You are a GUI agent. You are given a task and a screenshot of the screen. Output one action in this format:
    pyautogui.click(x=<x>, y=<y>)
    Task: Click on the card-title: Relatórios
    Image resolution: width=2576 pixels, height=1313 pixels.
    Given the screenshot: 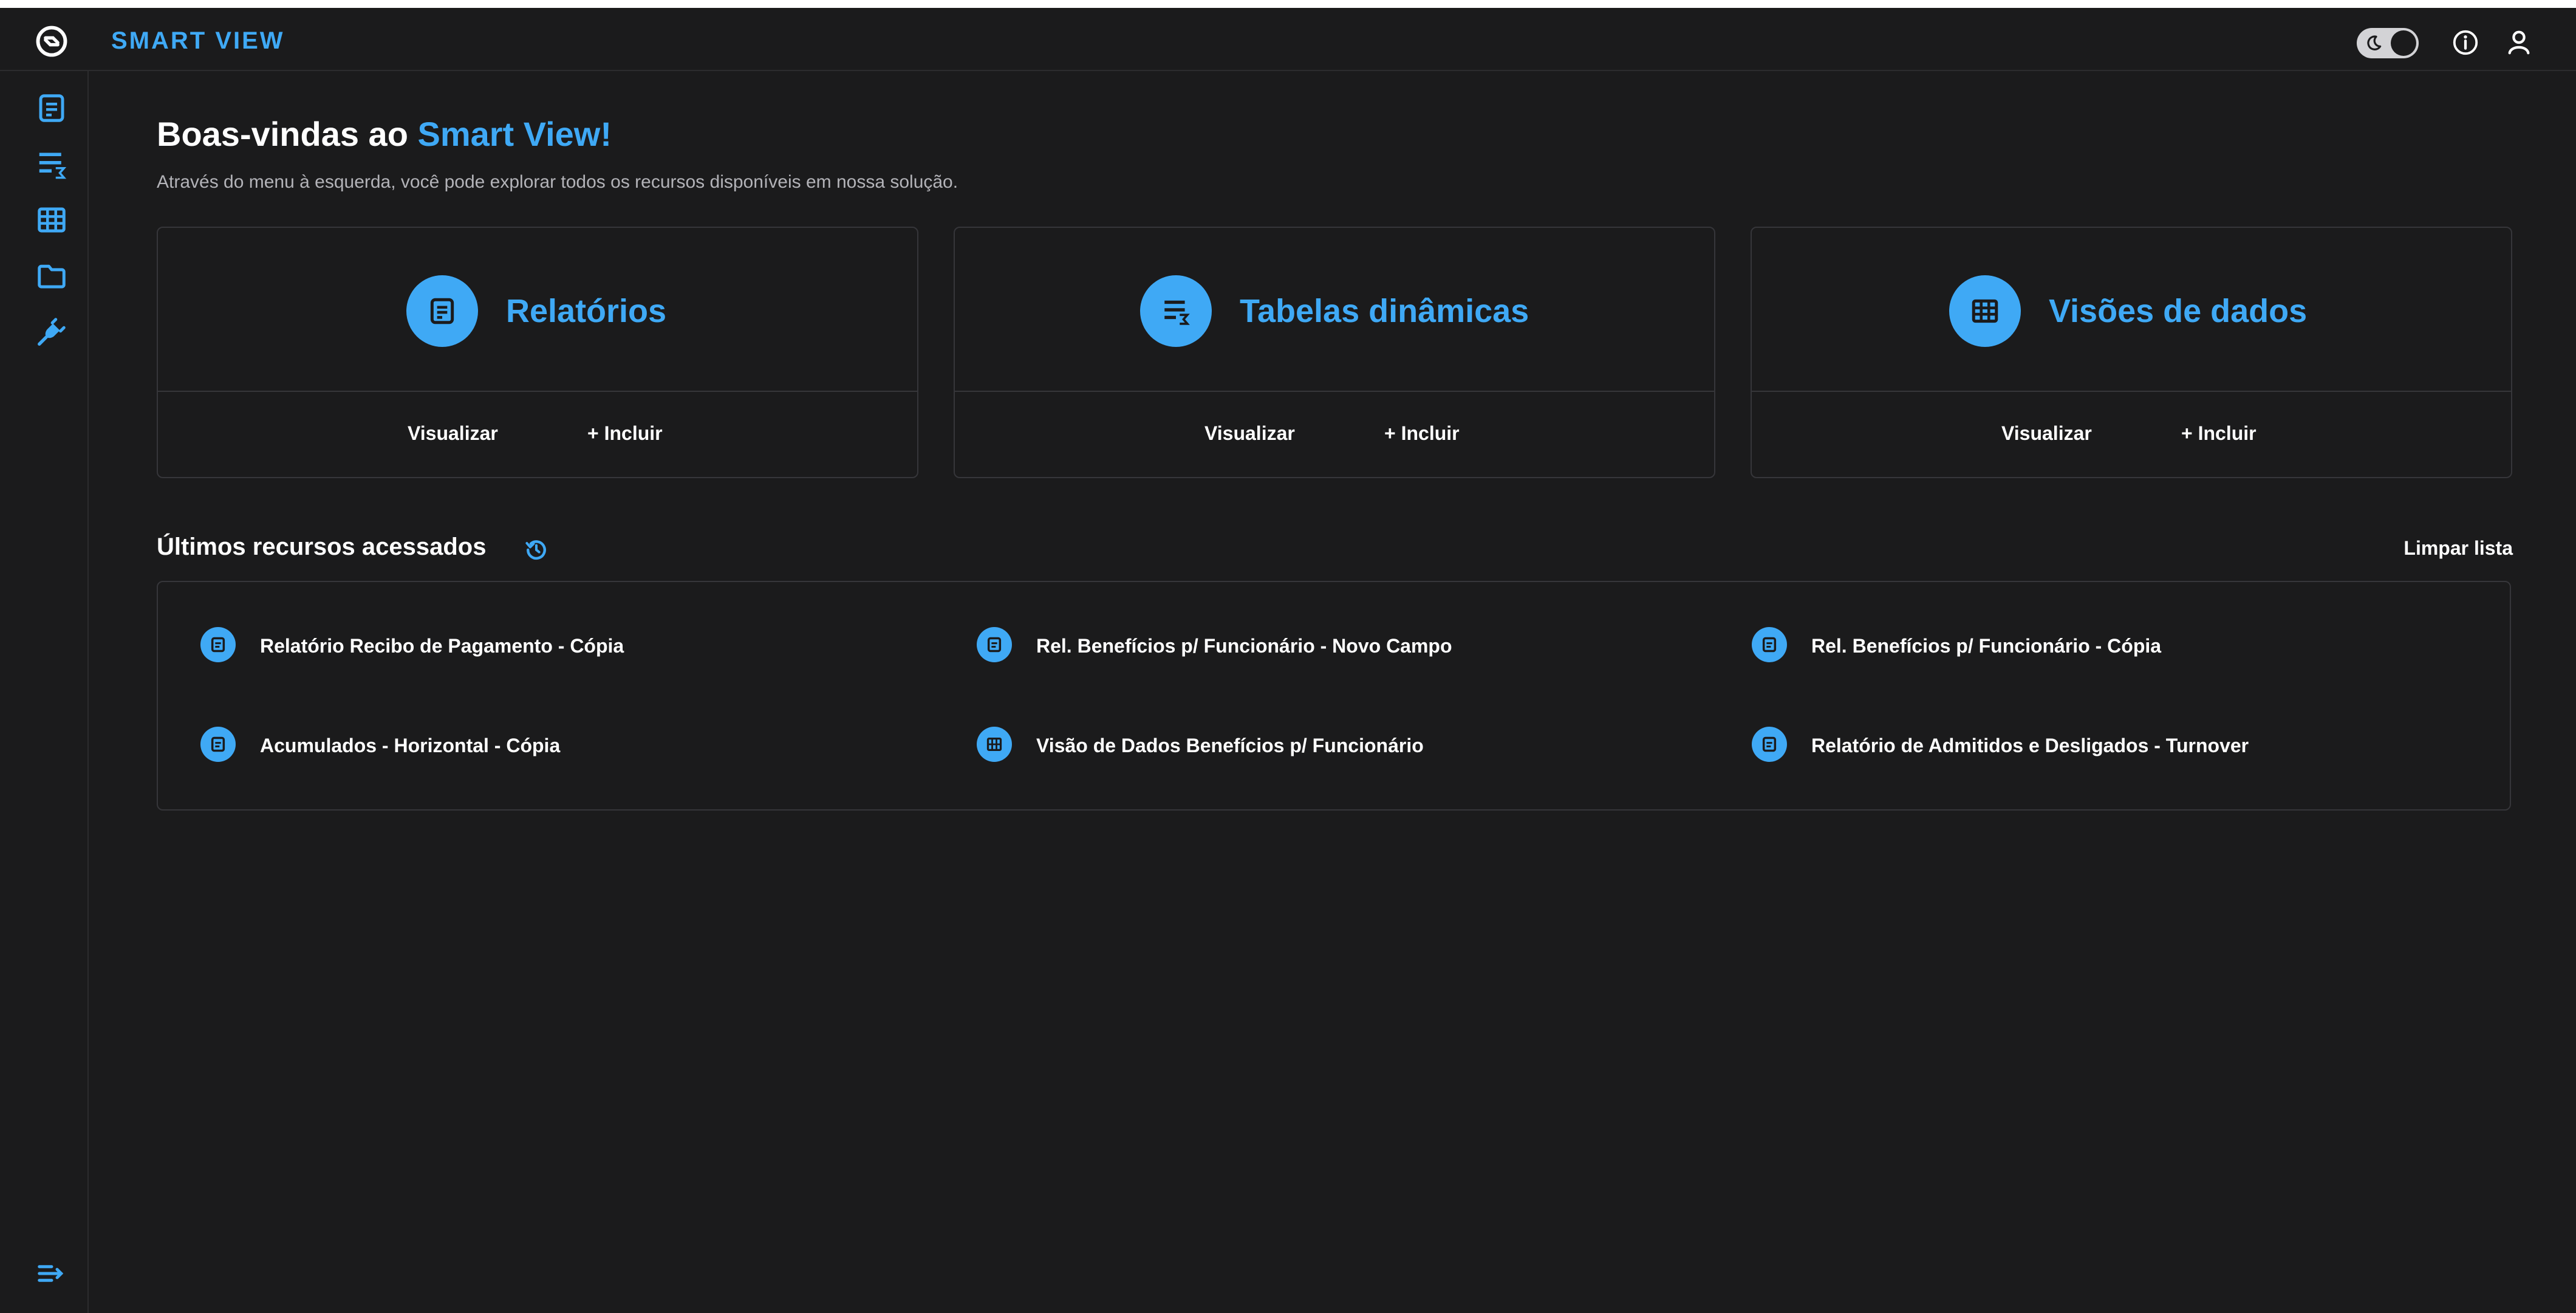 What is the action you would take?
    pyautogui.click(x=586, y=311)
    